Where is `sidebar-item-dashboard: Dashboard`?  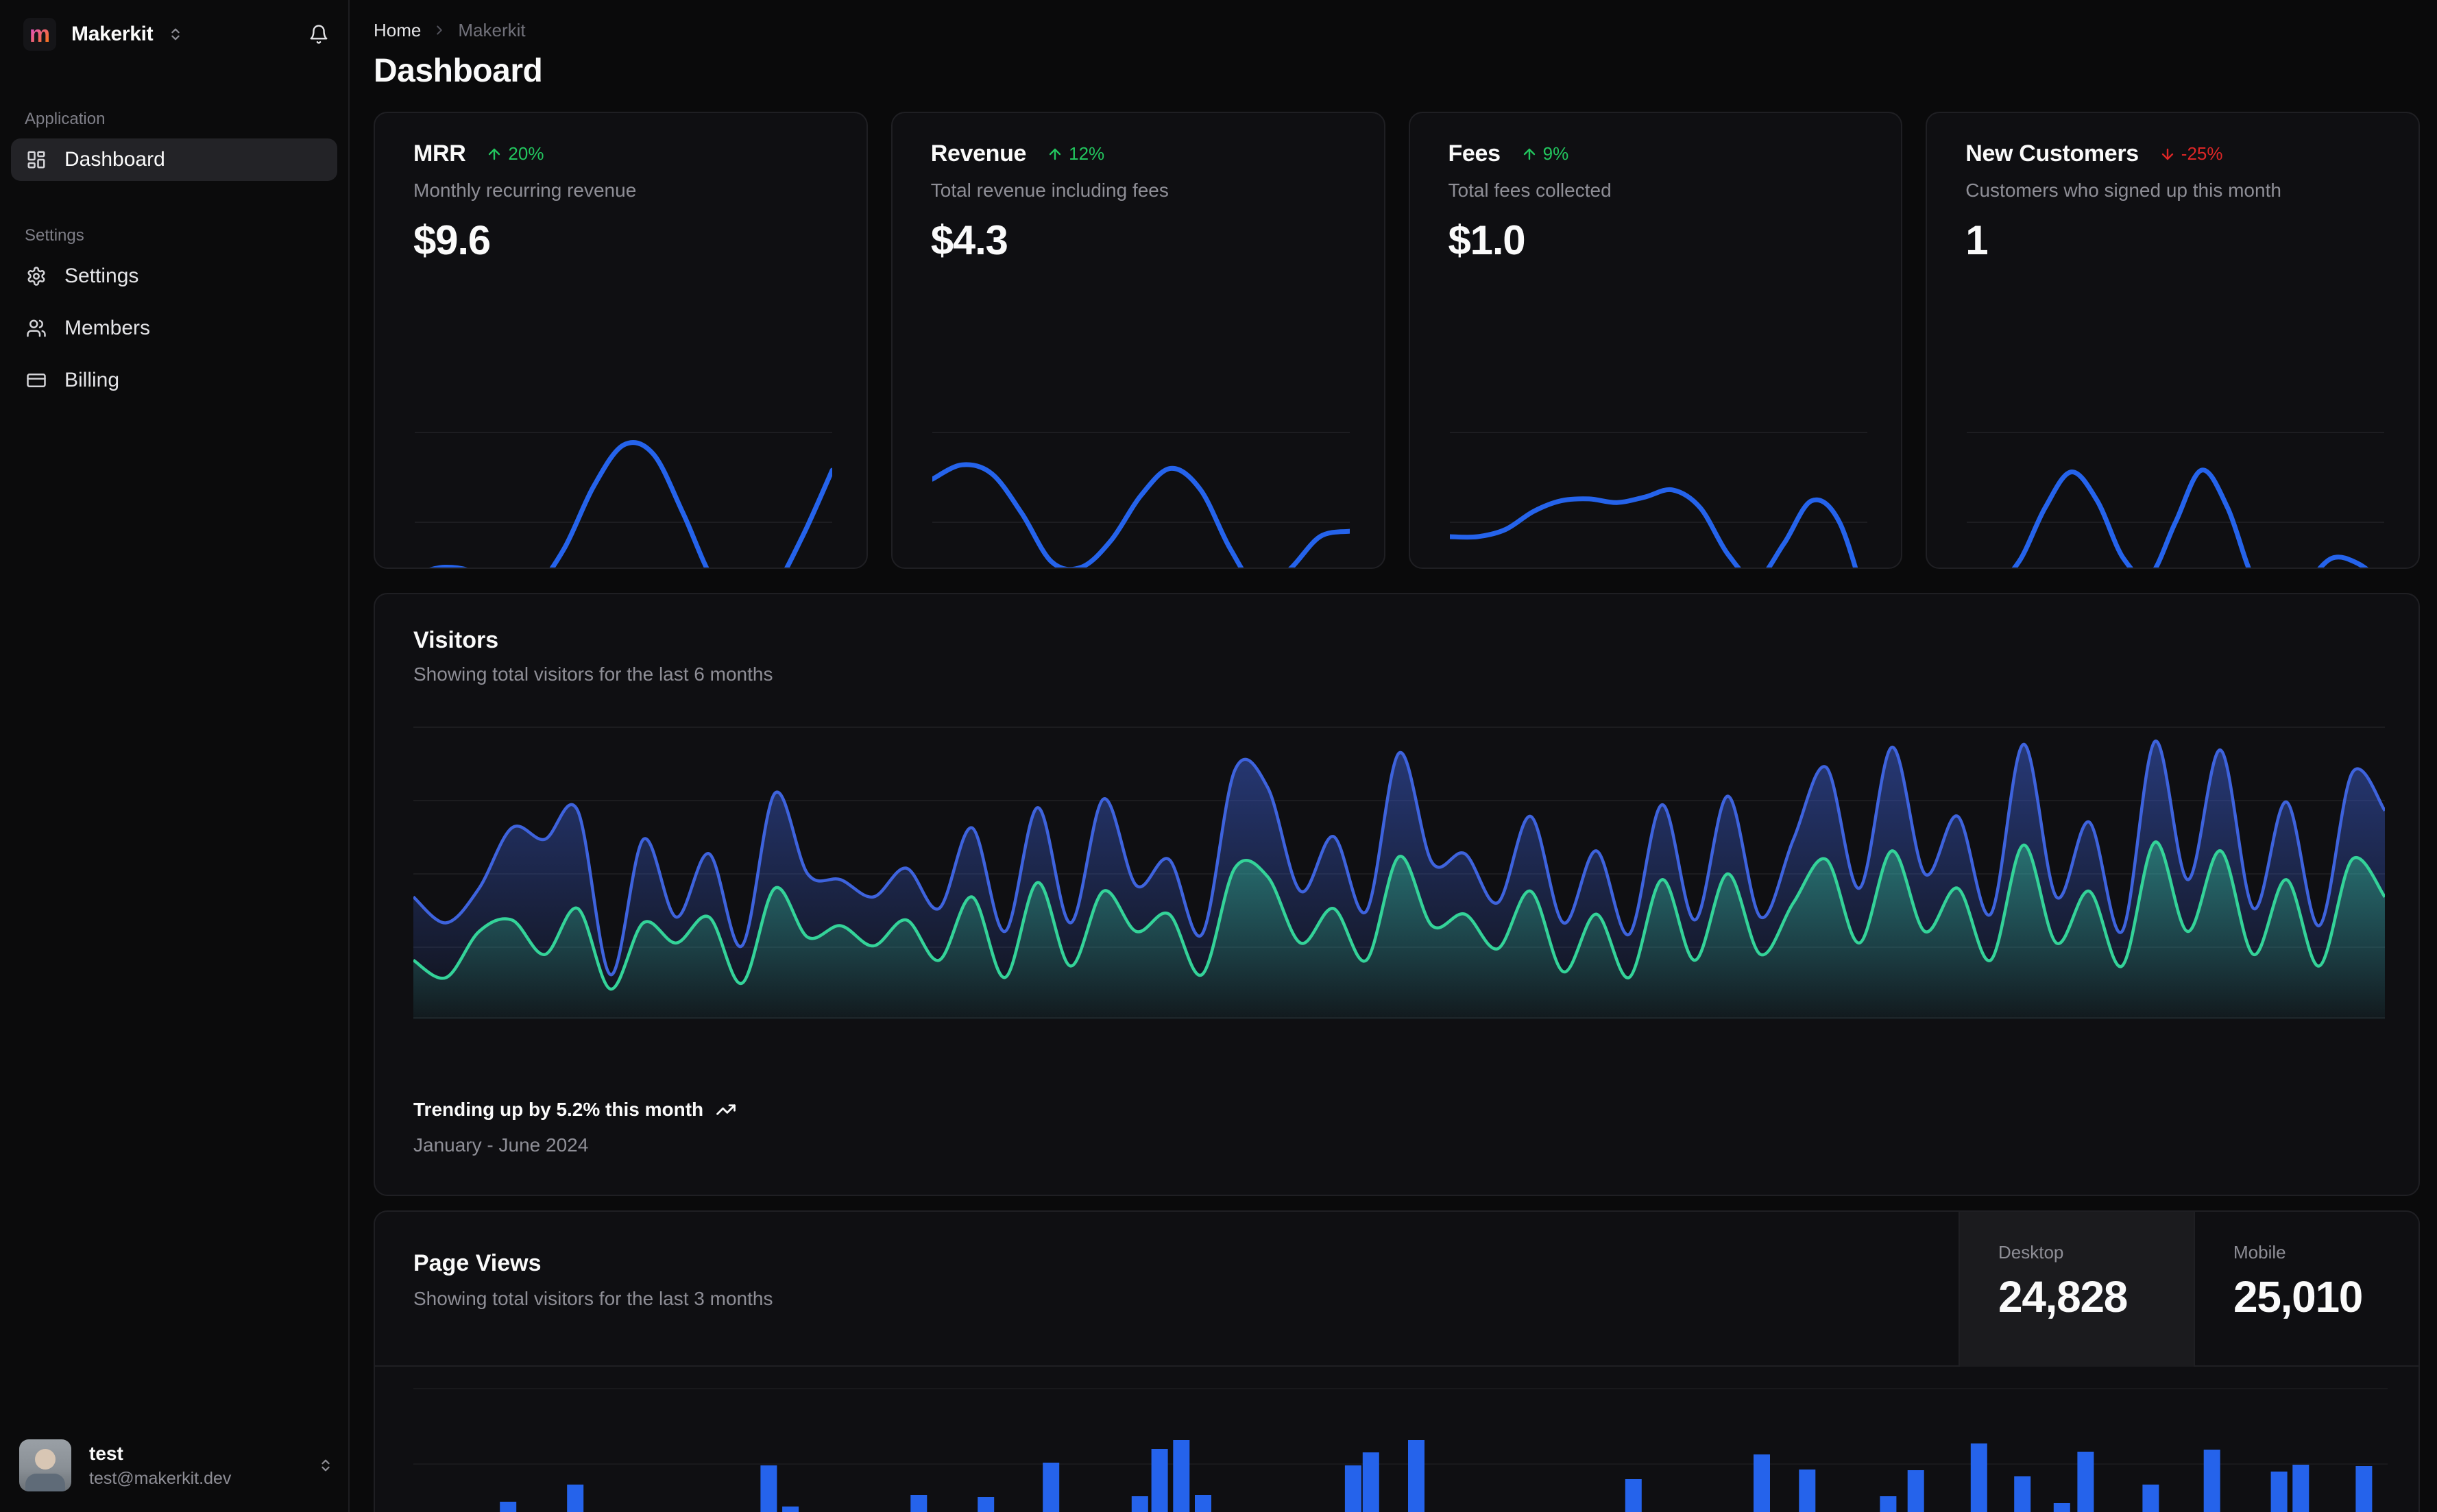 sidebar-item-dashboard: Dashboard is located at coordinates (174, 160).